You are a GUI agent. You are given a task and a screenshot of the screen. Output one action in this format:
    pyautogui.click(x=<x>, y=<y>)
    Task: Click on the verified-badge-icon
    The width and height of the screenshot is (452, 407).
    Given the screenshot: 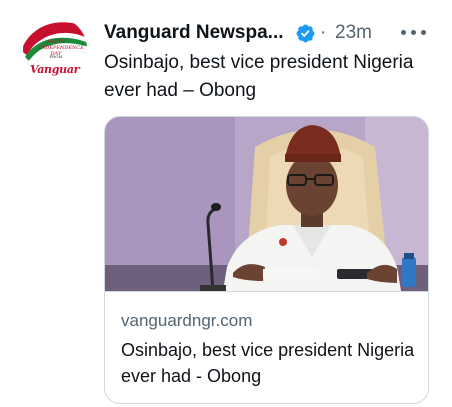 What is the action you would take?
    pyautogui.click(x=305, y=33)
    